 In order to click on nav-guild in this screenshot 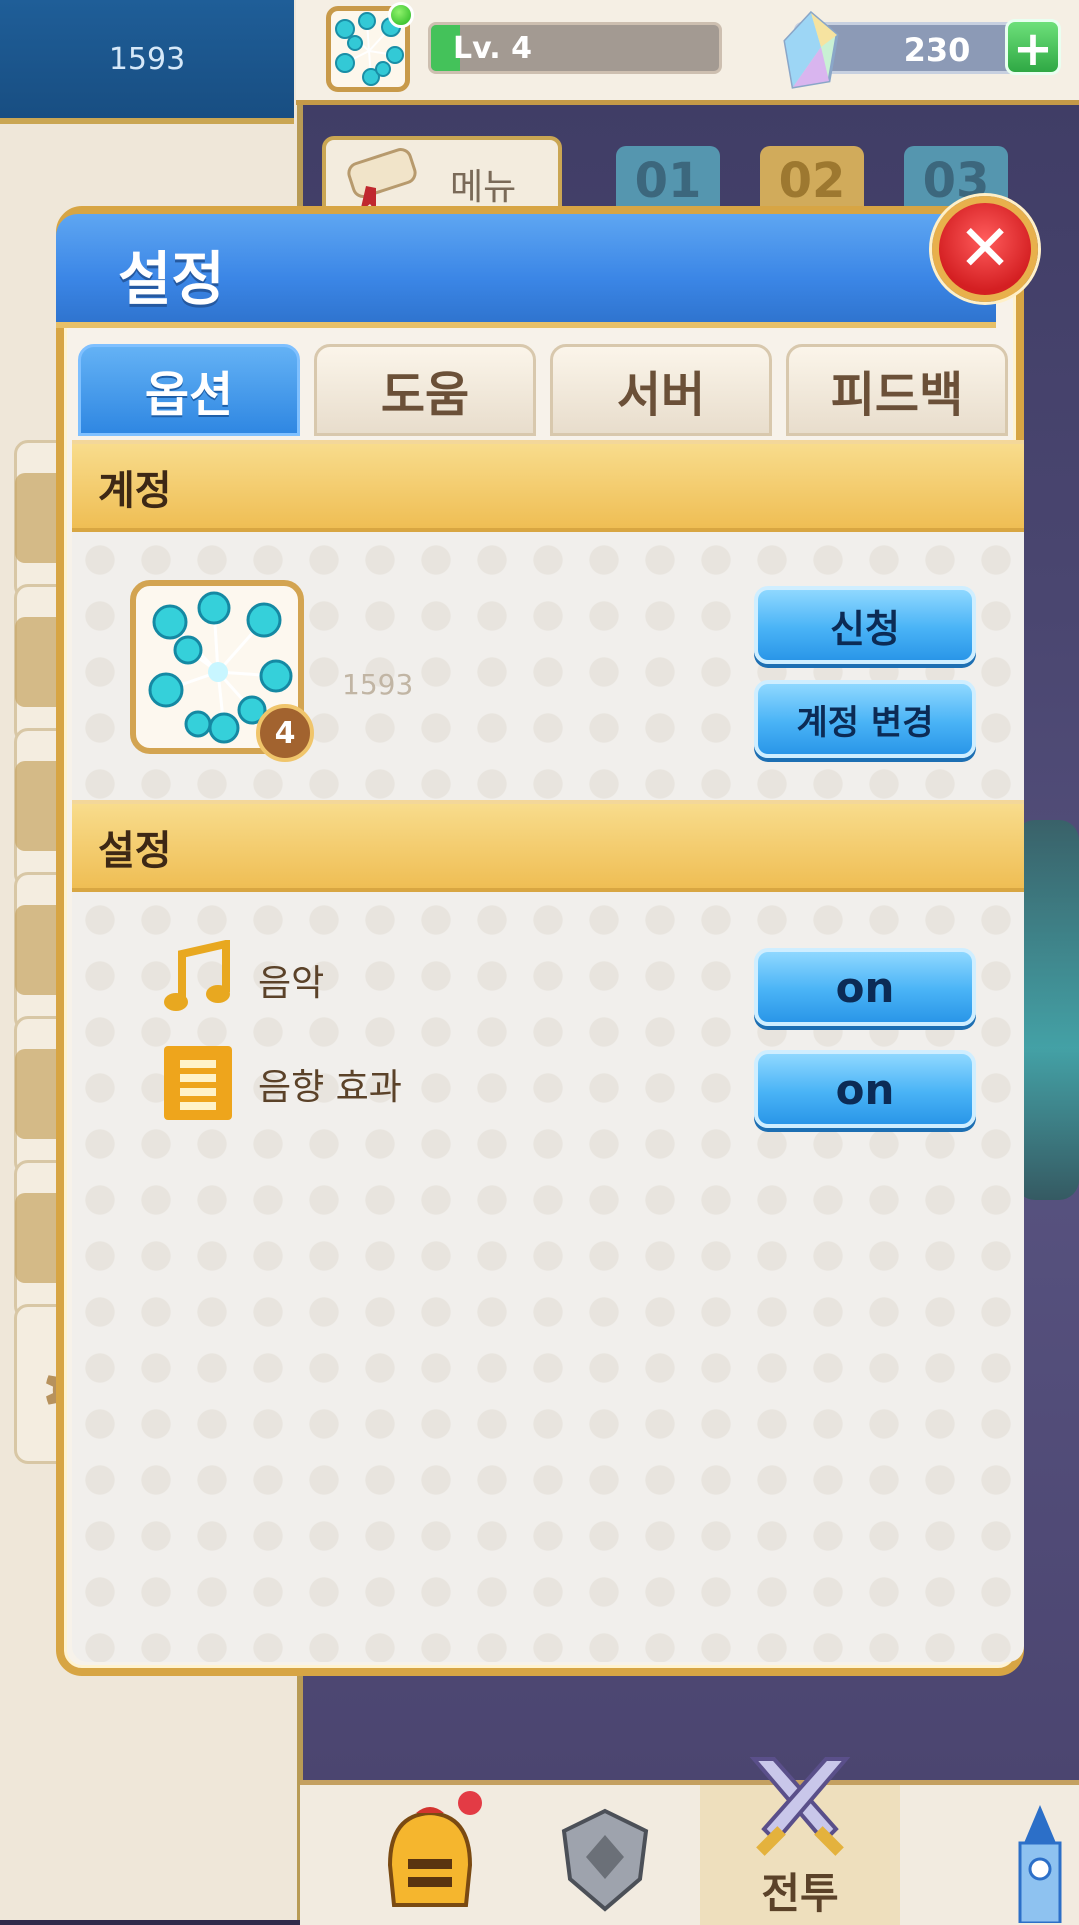, I will do `click(600, 1855)`.